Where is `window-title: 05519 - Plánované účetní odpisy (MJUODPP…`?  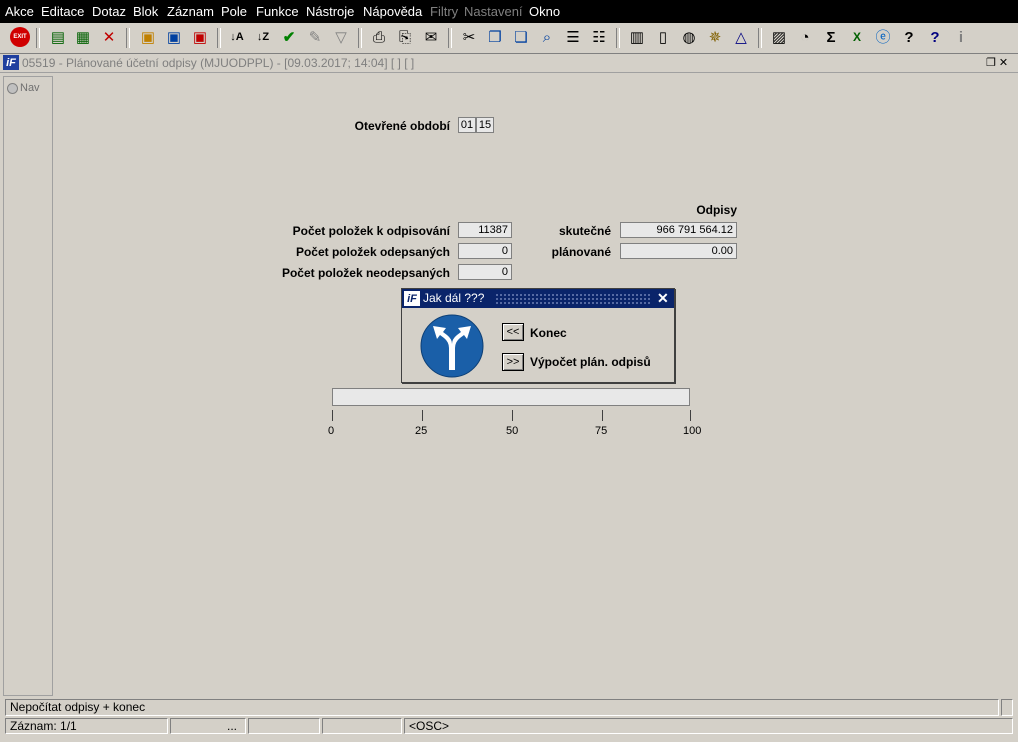
window-title: 05519 - Plánované účetní odpisy (MJUODPP… is located at coordinates (218, 63).